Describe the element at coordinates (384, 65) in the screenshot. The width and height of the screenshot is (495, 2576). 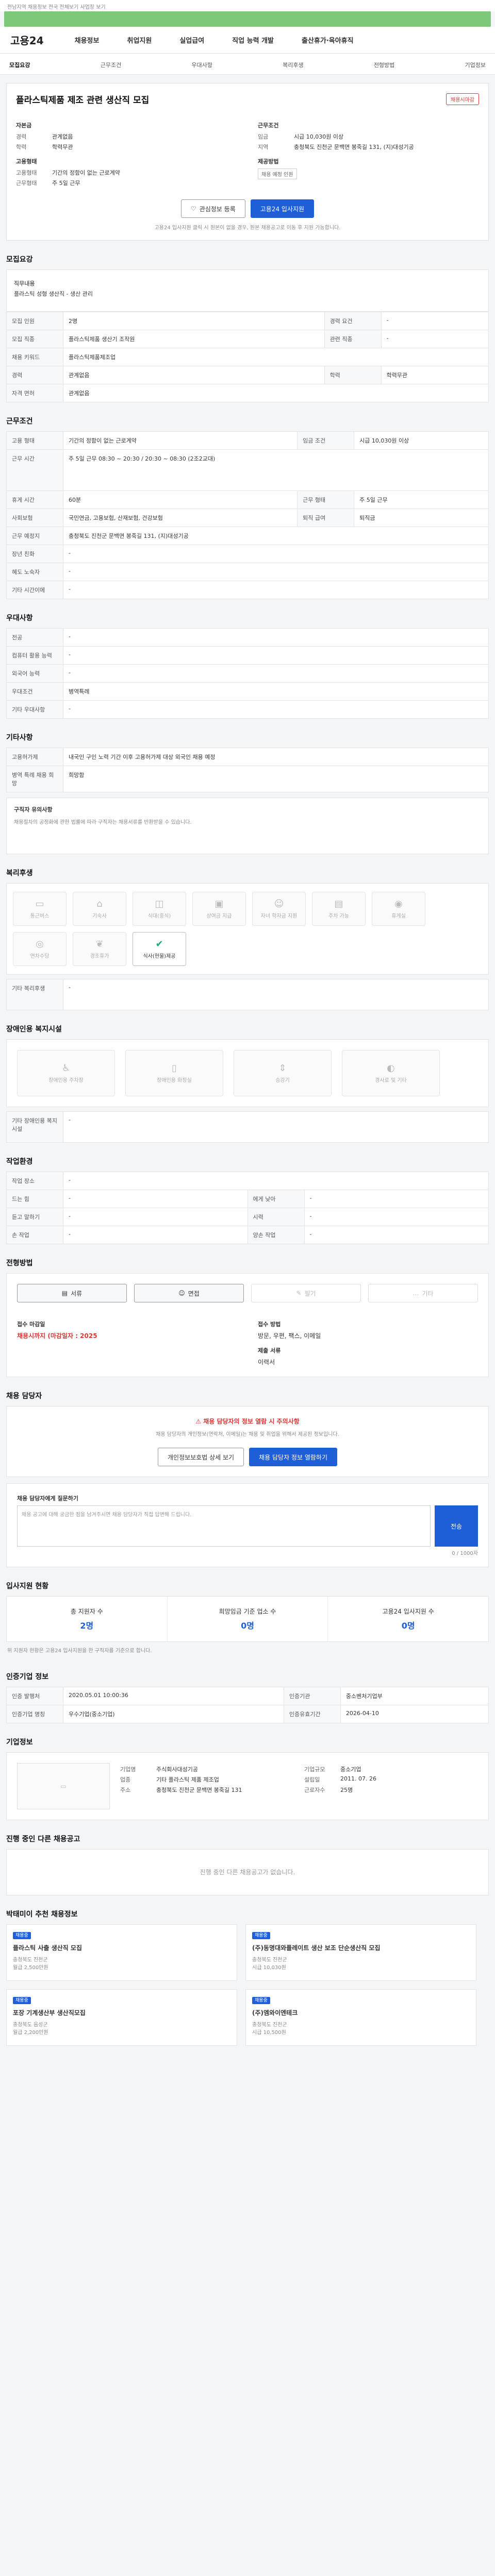
I see `tab-process: 전형방법` at that location.